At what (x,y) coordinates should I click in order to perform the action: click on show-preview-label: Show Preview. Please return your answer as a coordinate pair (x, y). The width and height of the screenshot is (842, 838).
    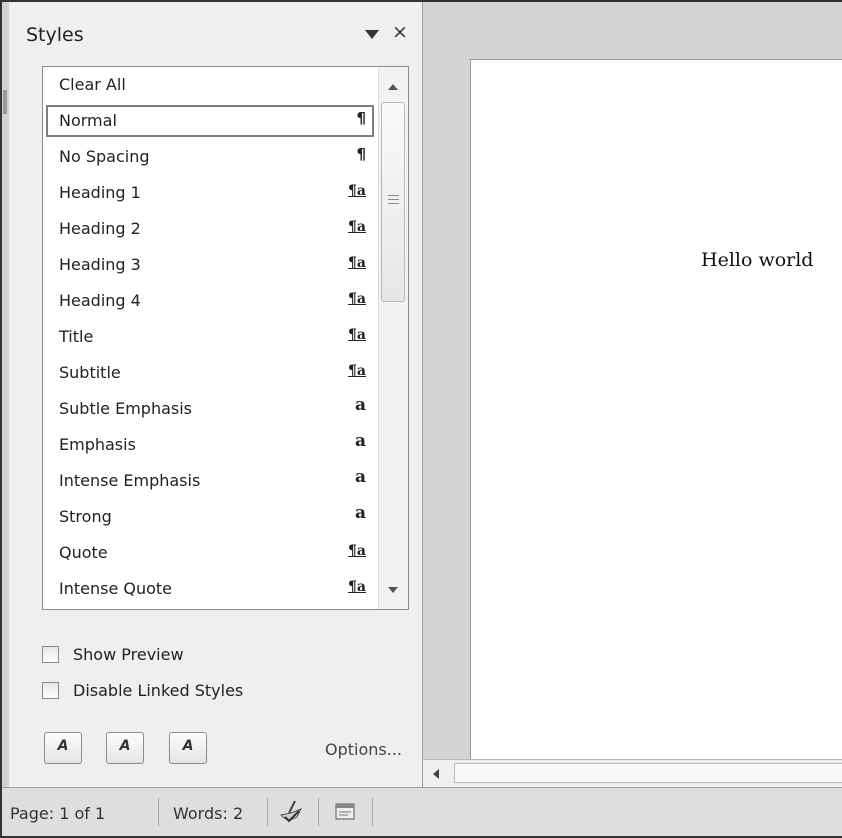
    Looking at the image, I should click on (128, 654).